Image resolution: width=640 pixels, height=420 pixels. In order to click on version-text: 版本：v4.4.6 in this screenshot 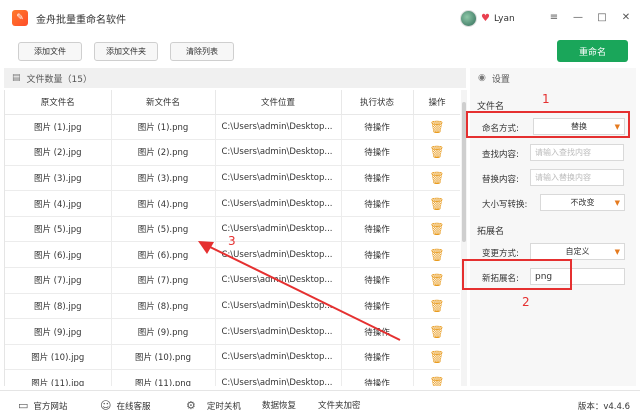, I will do `click(603, 407)`.